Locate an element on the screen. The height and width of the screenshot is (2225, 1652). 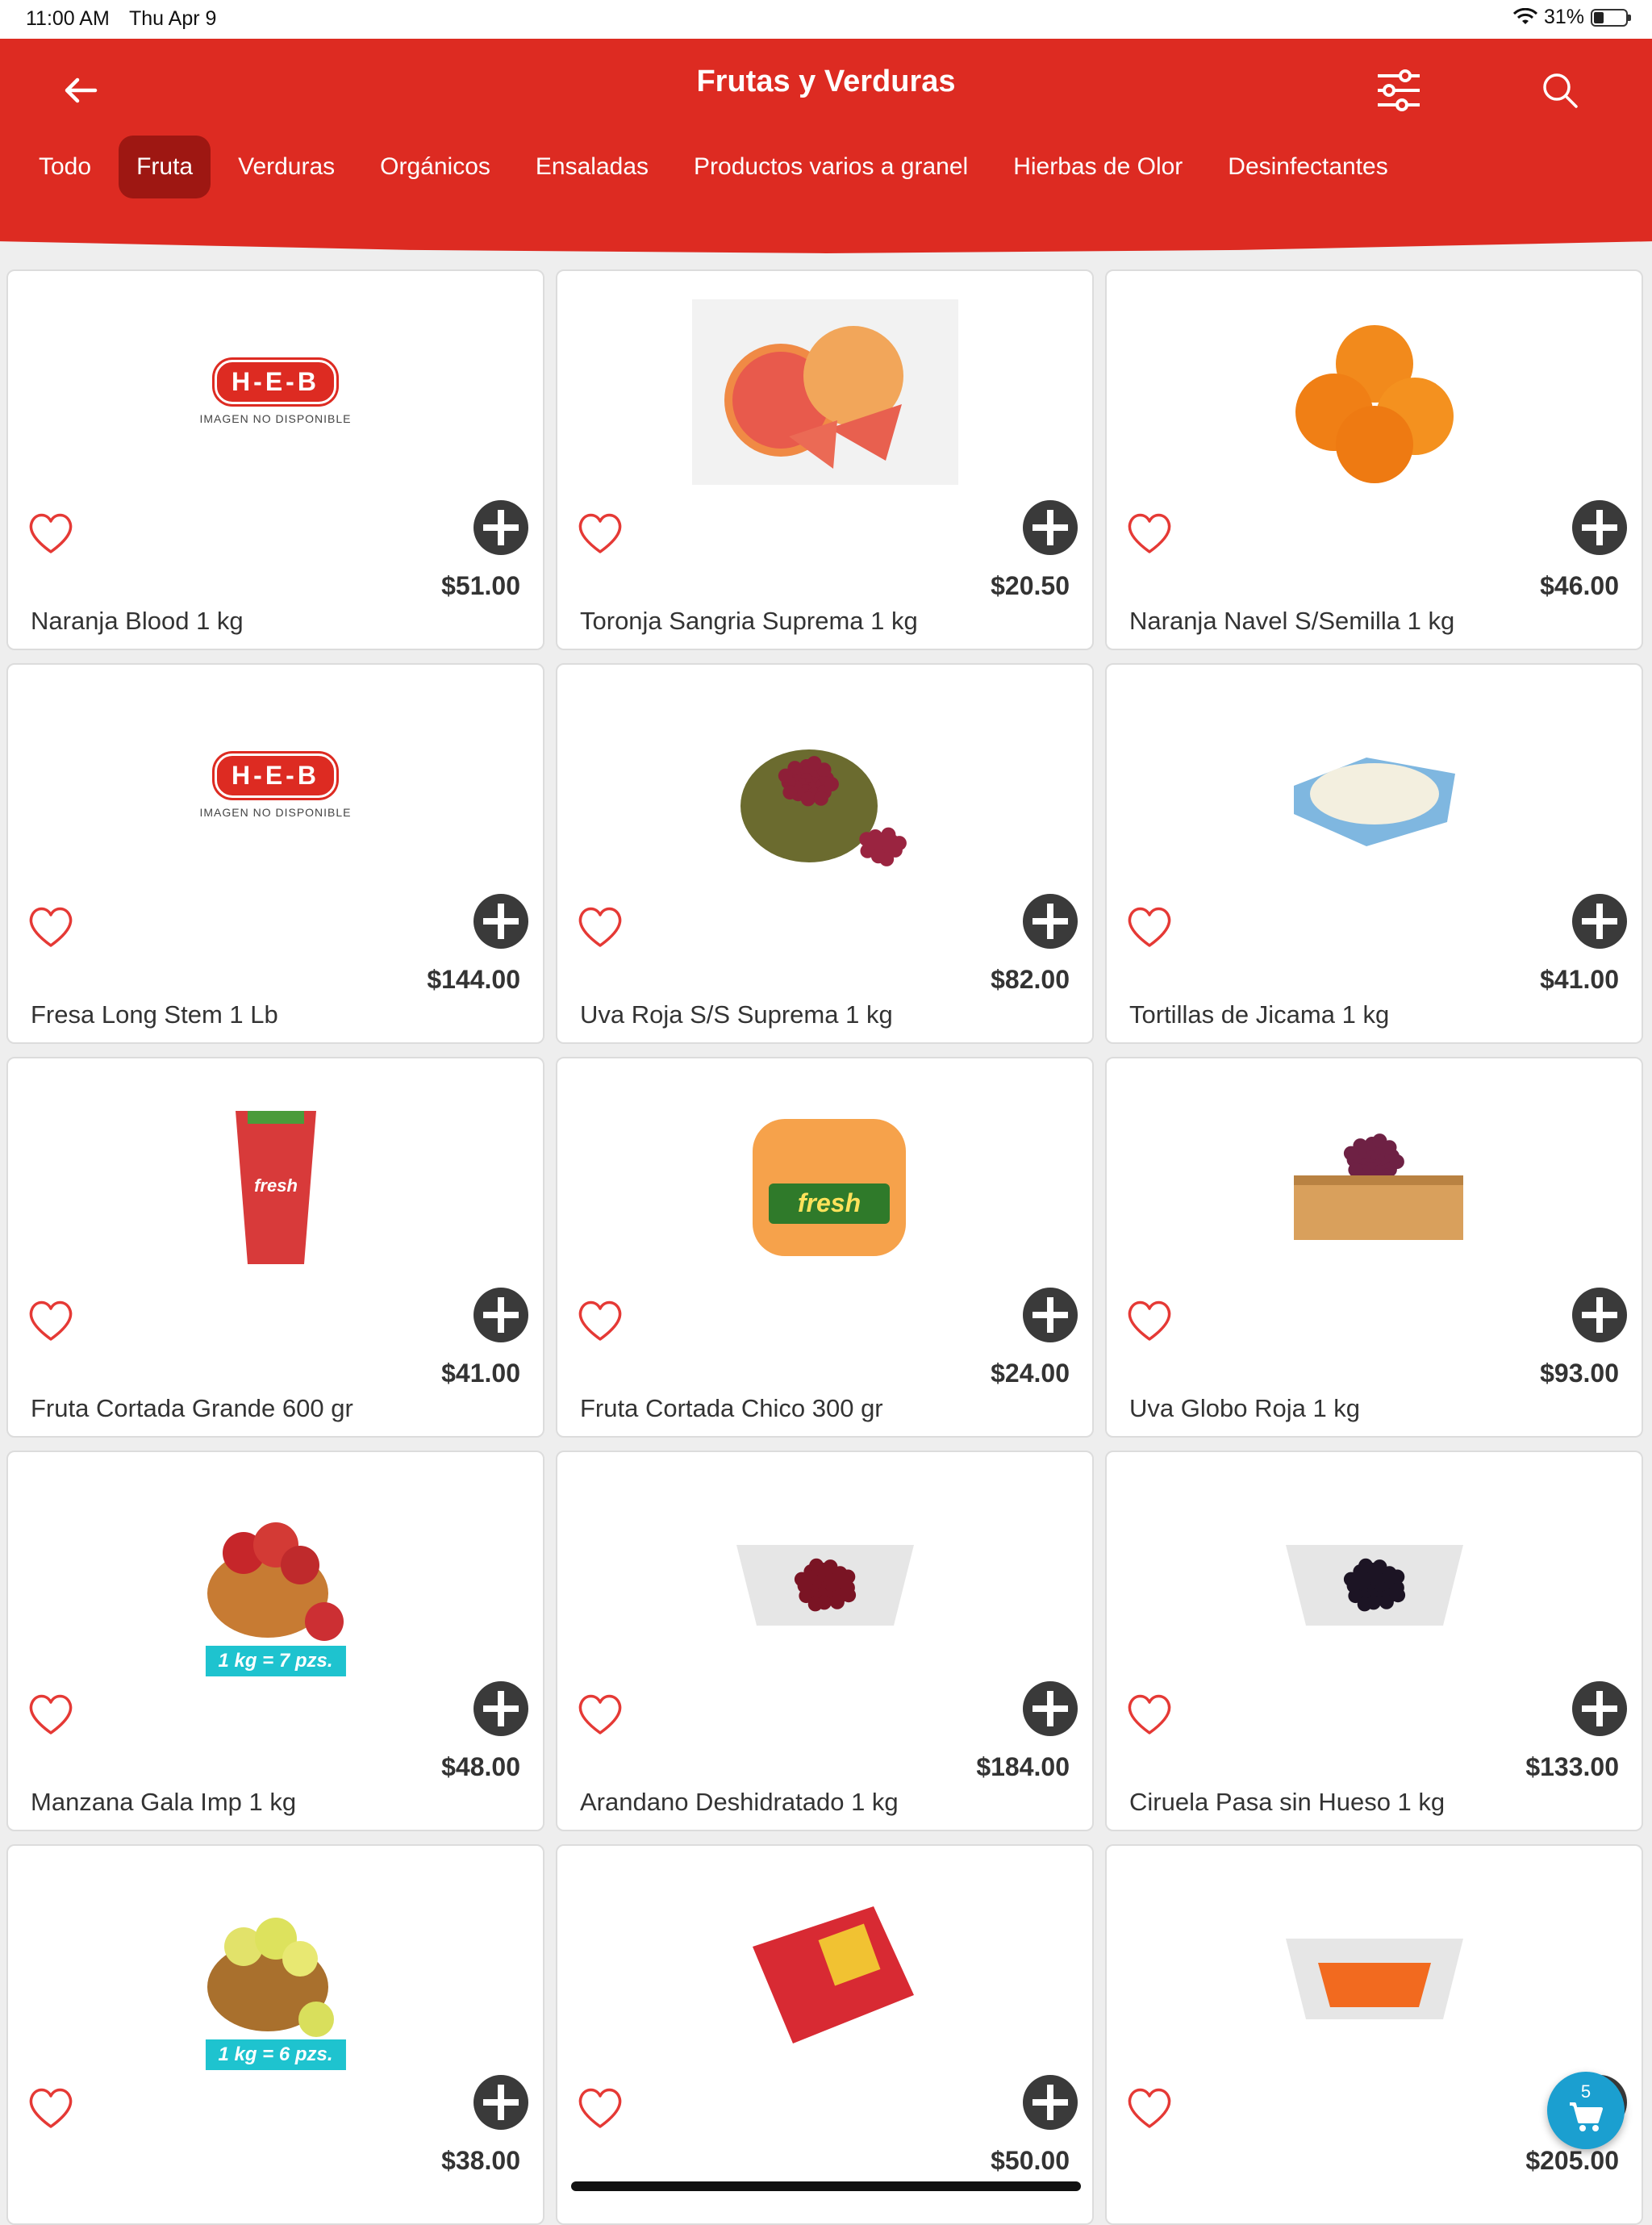
product-price: $38.00 is located at coordinates (480, 2160).